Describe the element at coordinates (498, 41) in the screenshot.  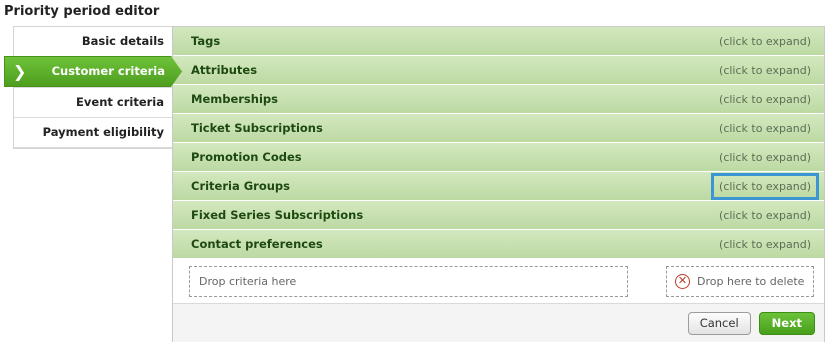
I see `section-tags: Tags (click to expand)` at that location.